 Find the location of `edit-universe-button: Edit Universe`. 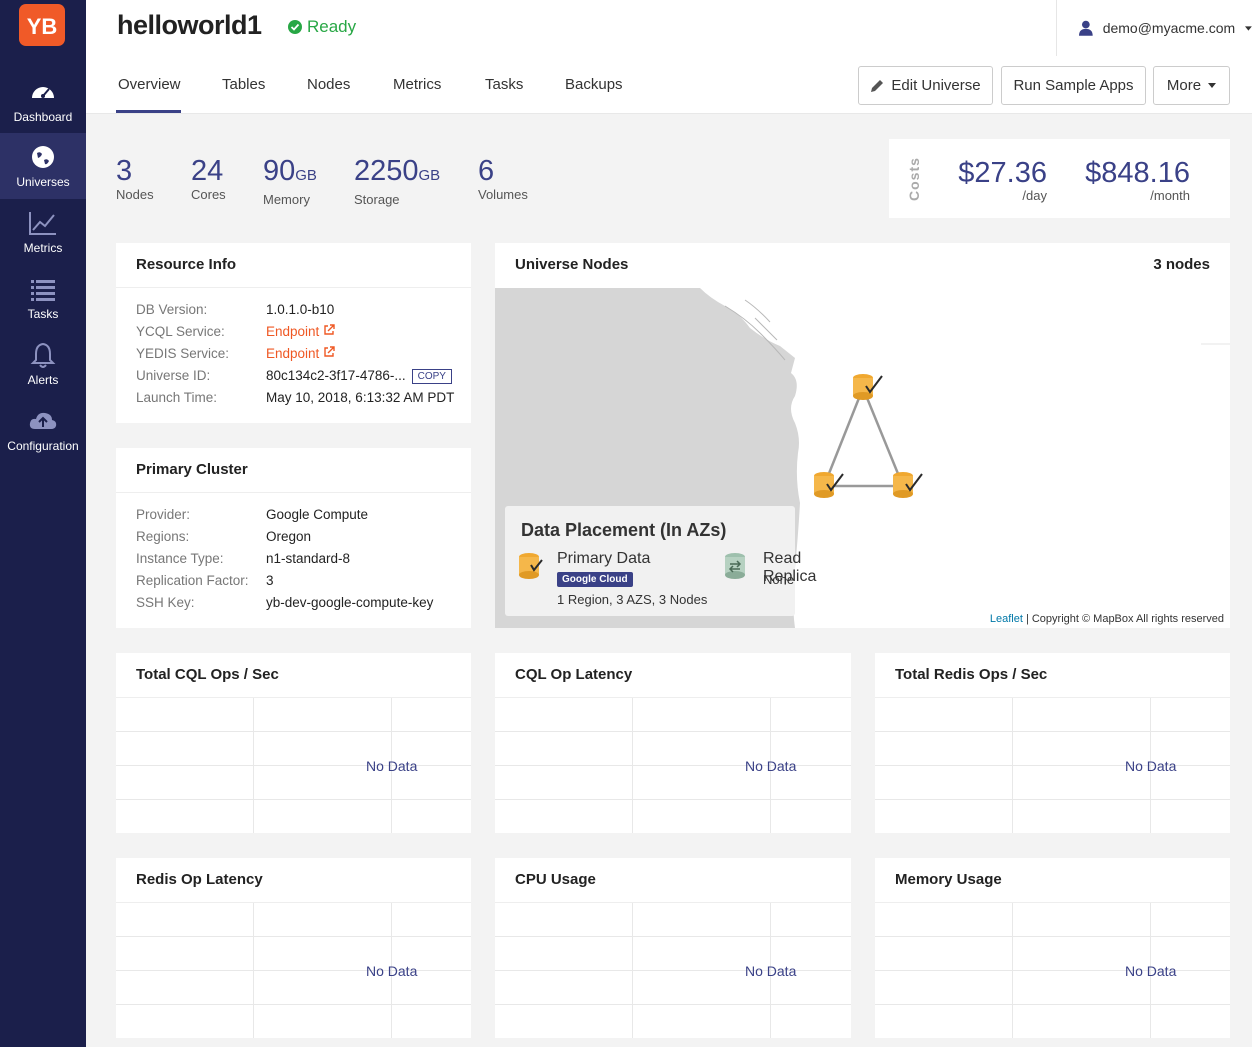

edit-universe-button: Edit Universe is located at coordinates (925, 85).